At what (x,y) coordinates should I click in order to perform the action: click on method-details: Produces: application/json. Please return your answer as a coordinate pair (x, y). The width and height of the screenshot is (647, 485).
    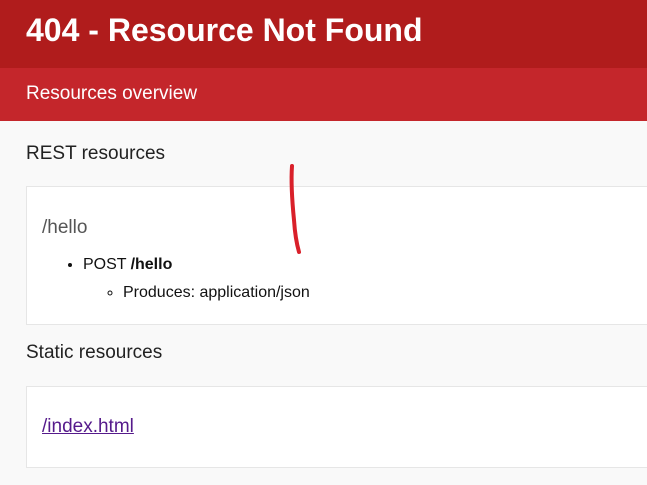
    Looking at the image, I should click on (196, 293).